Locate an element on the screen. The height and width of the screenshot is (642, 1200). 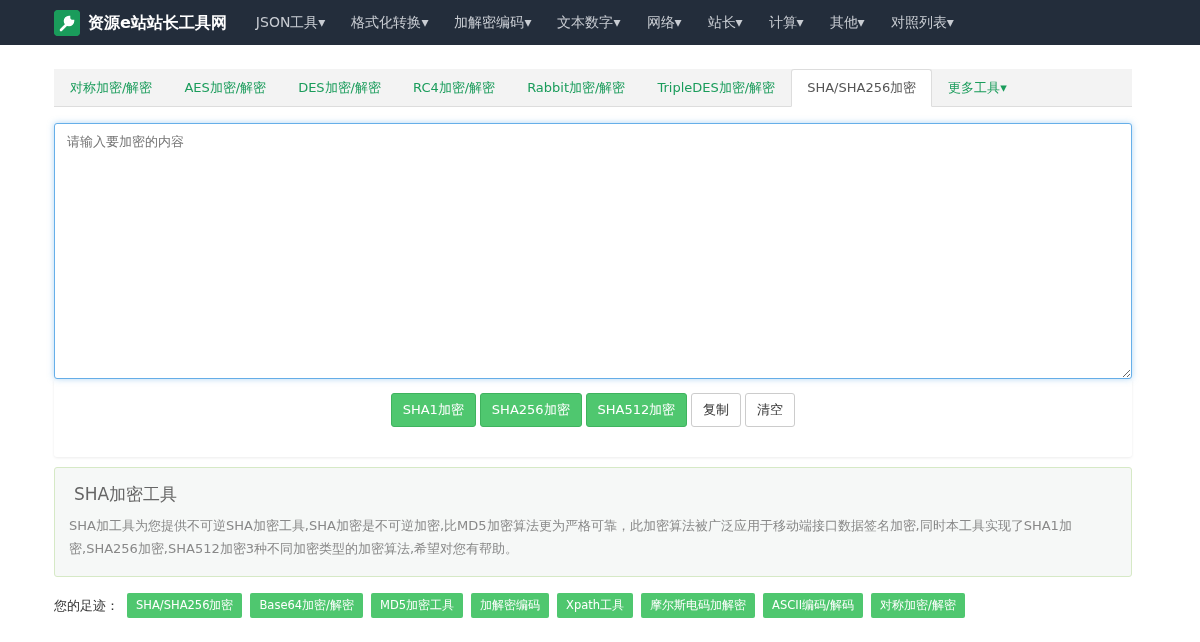
encrypt-button: SHA1加密 is located at coordinates (433, 410).